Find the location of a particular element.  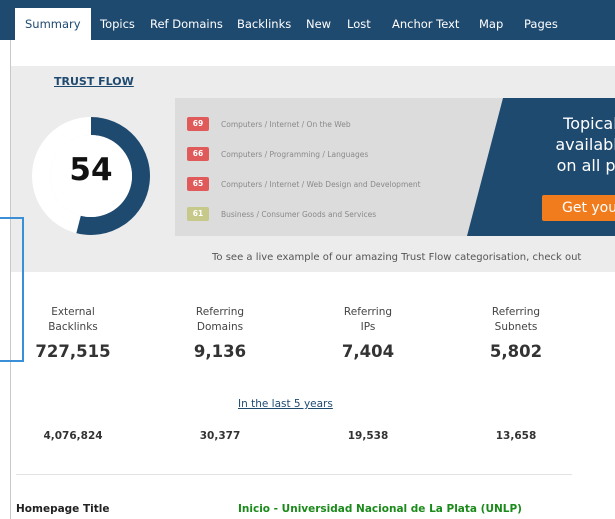

tab-new: New is located at coordinates (318, 24).